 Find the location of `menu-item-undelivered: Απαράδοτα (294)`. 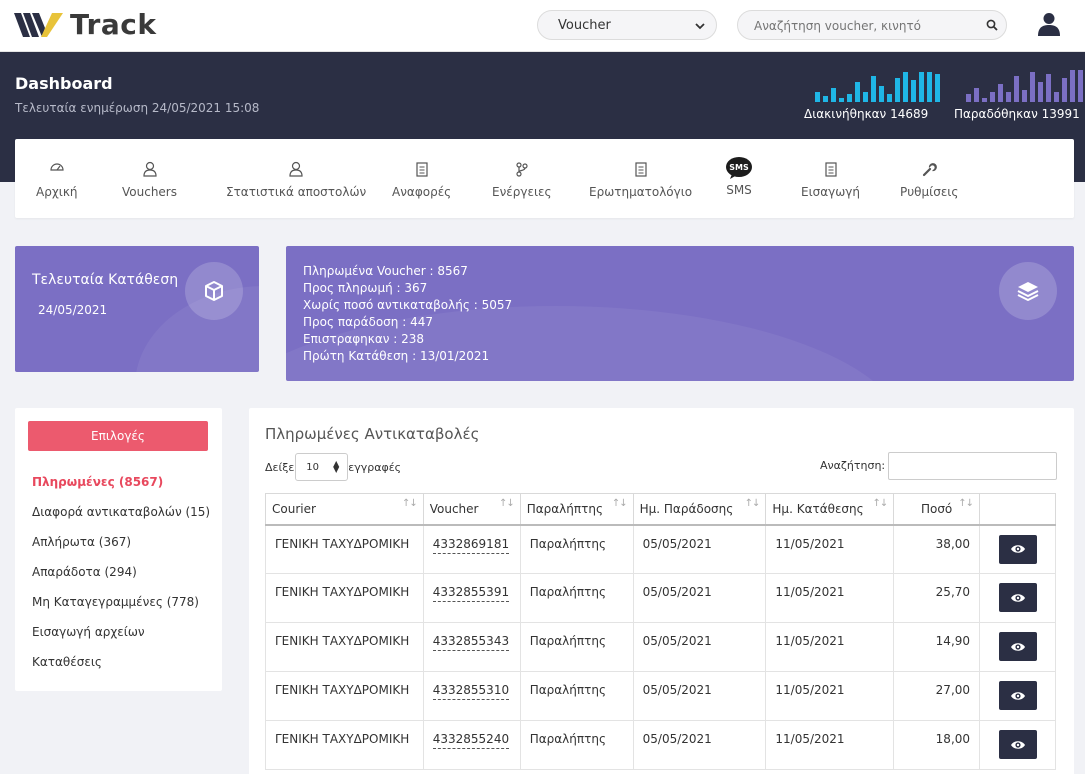

menu-item-undelivered: Απαράδοτα (294) is located at coordinates (121, 580).